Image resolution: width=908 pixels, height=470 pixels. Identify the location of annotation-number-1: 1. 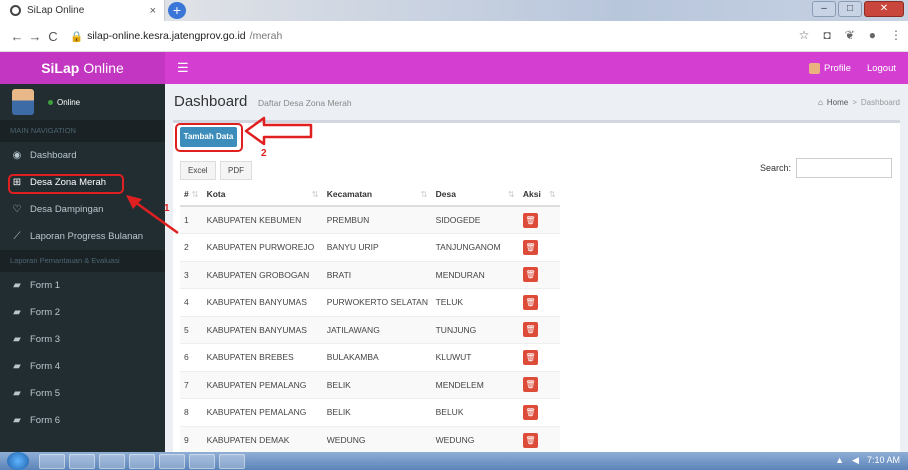
(167, 208).